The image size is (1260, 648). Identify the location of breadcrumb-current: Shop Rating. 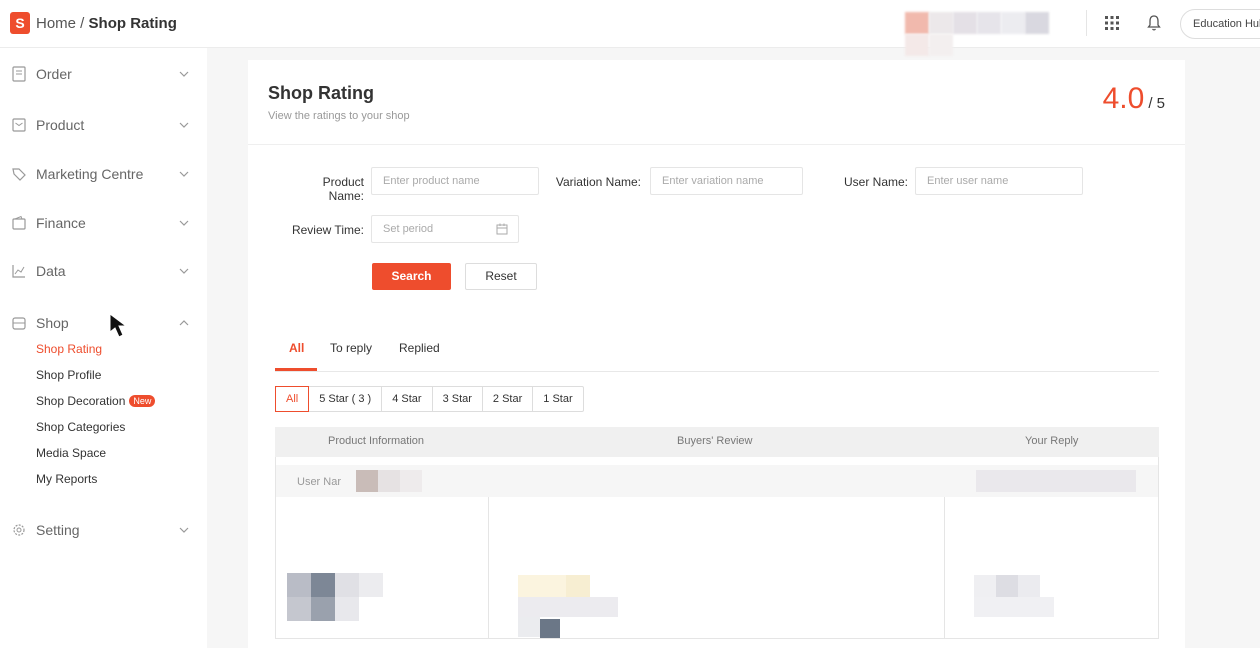
(132, 23).